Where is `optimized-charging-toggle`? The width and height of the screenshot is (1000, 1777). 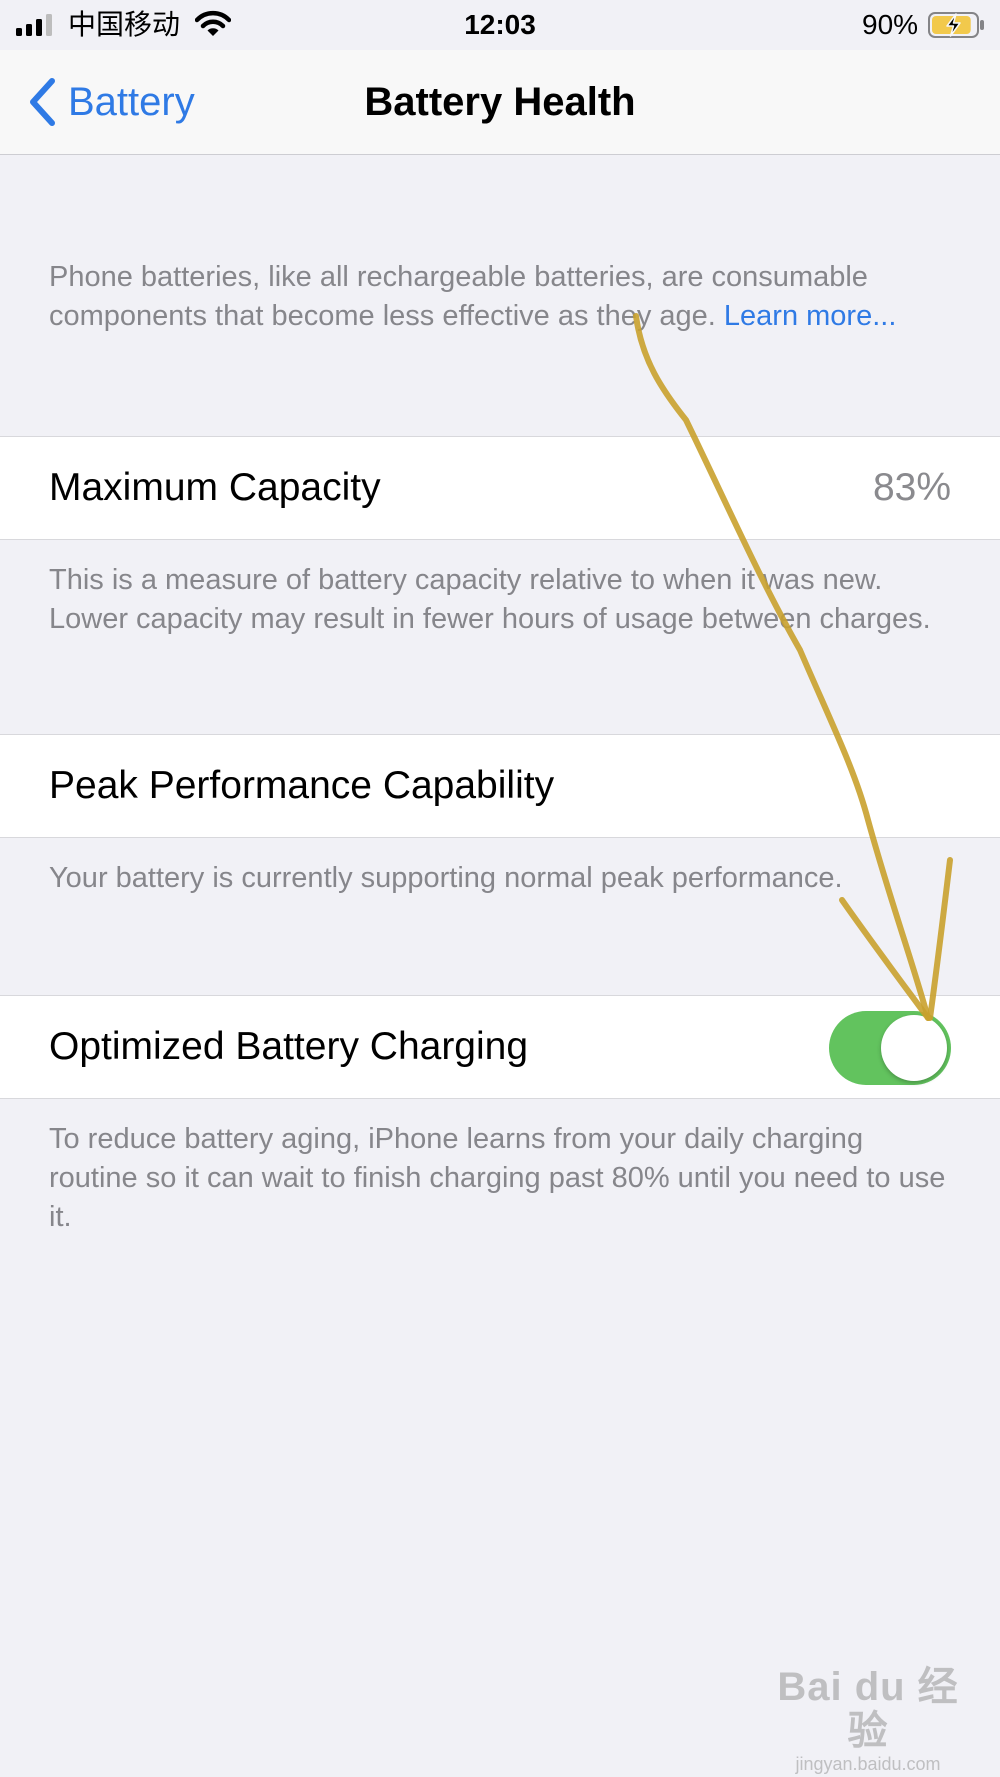 optimized-charging-toggle is located at coordinates (890, 1048).